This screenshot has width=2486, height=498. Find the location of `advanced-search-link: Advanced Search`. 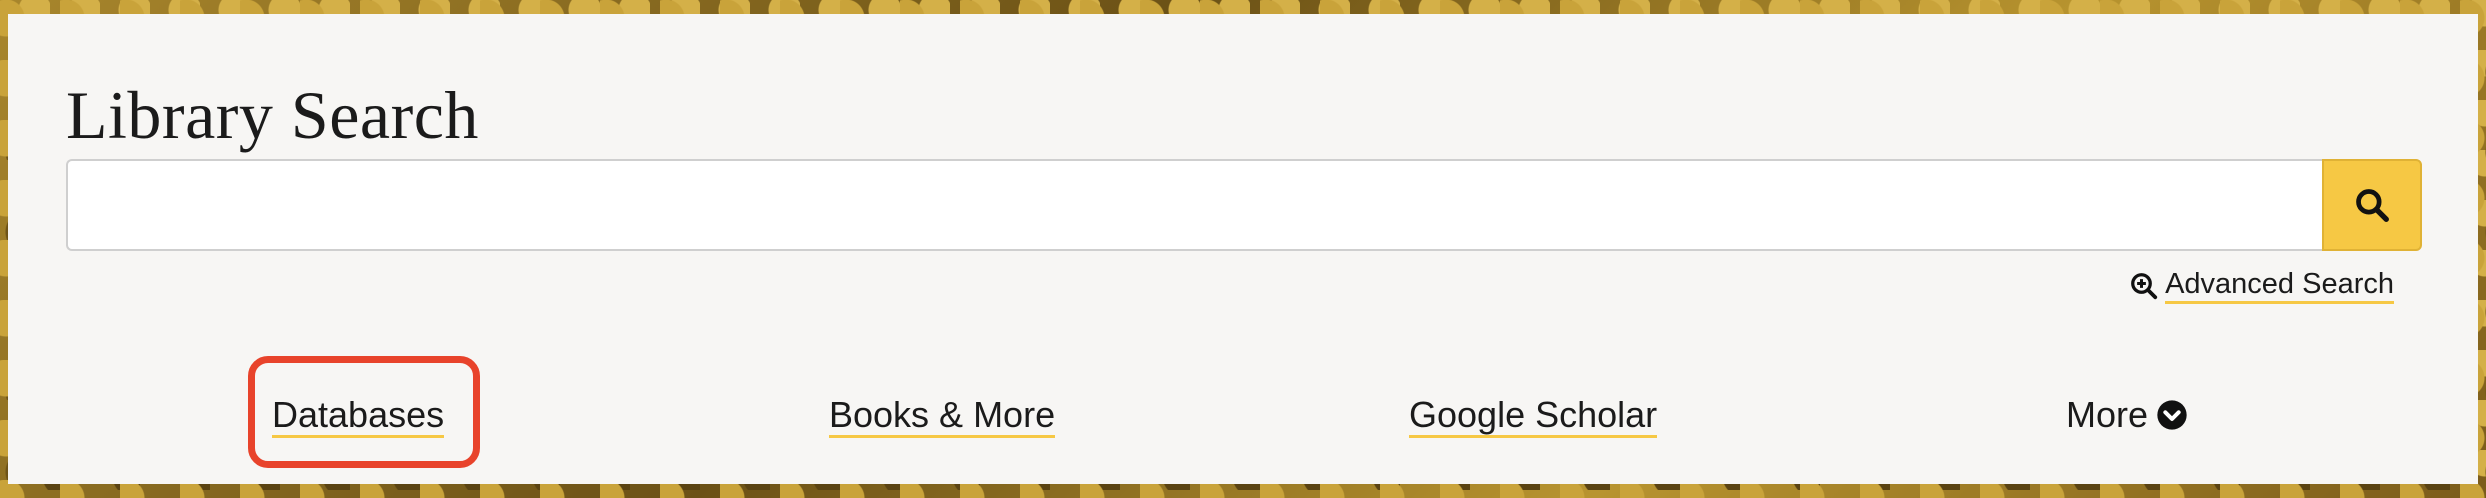

advanced-search-link: Advanced Search is located at coordinates (2261, 286).